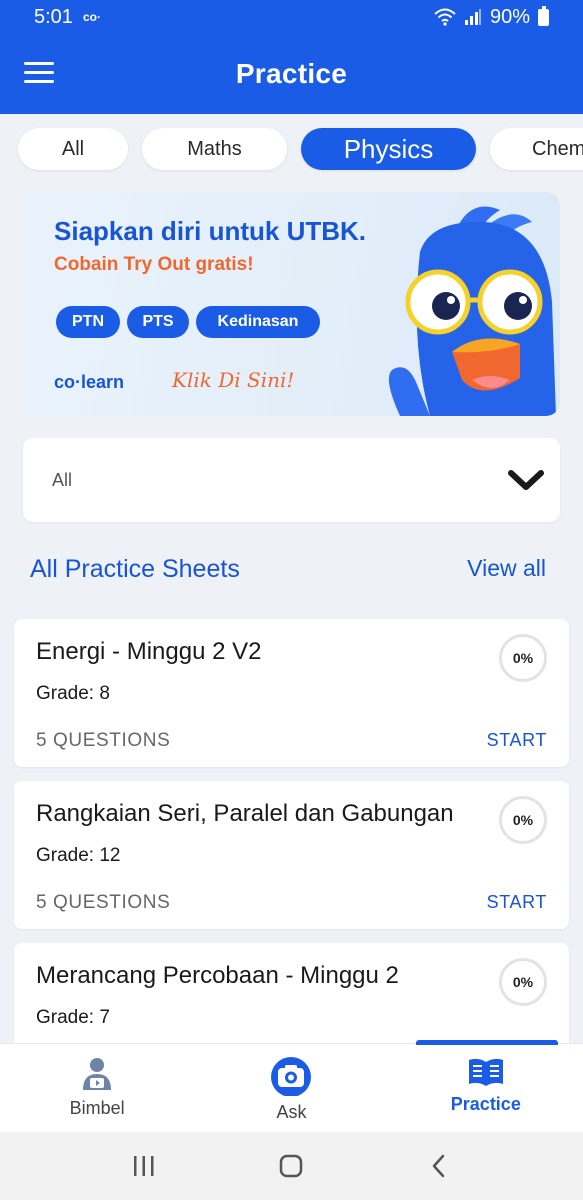  What do you see at coordinates (78, 855) in the screenshot?
I see `card-grade: Grade: 12` at bounding box center [78, 855].